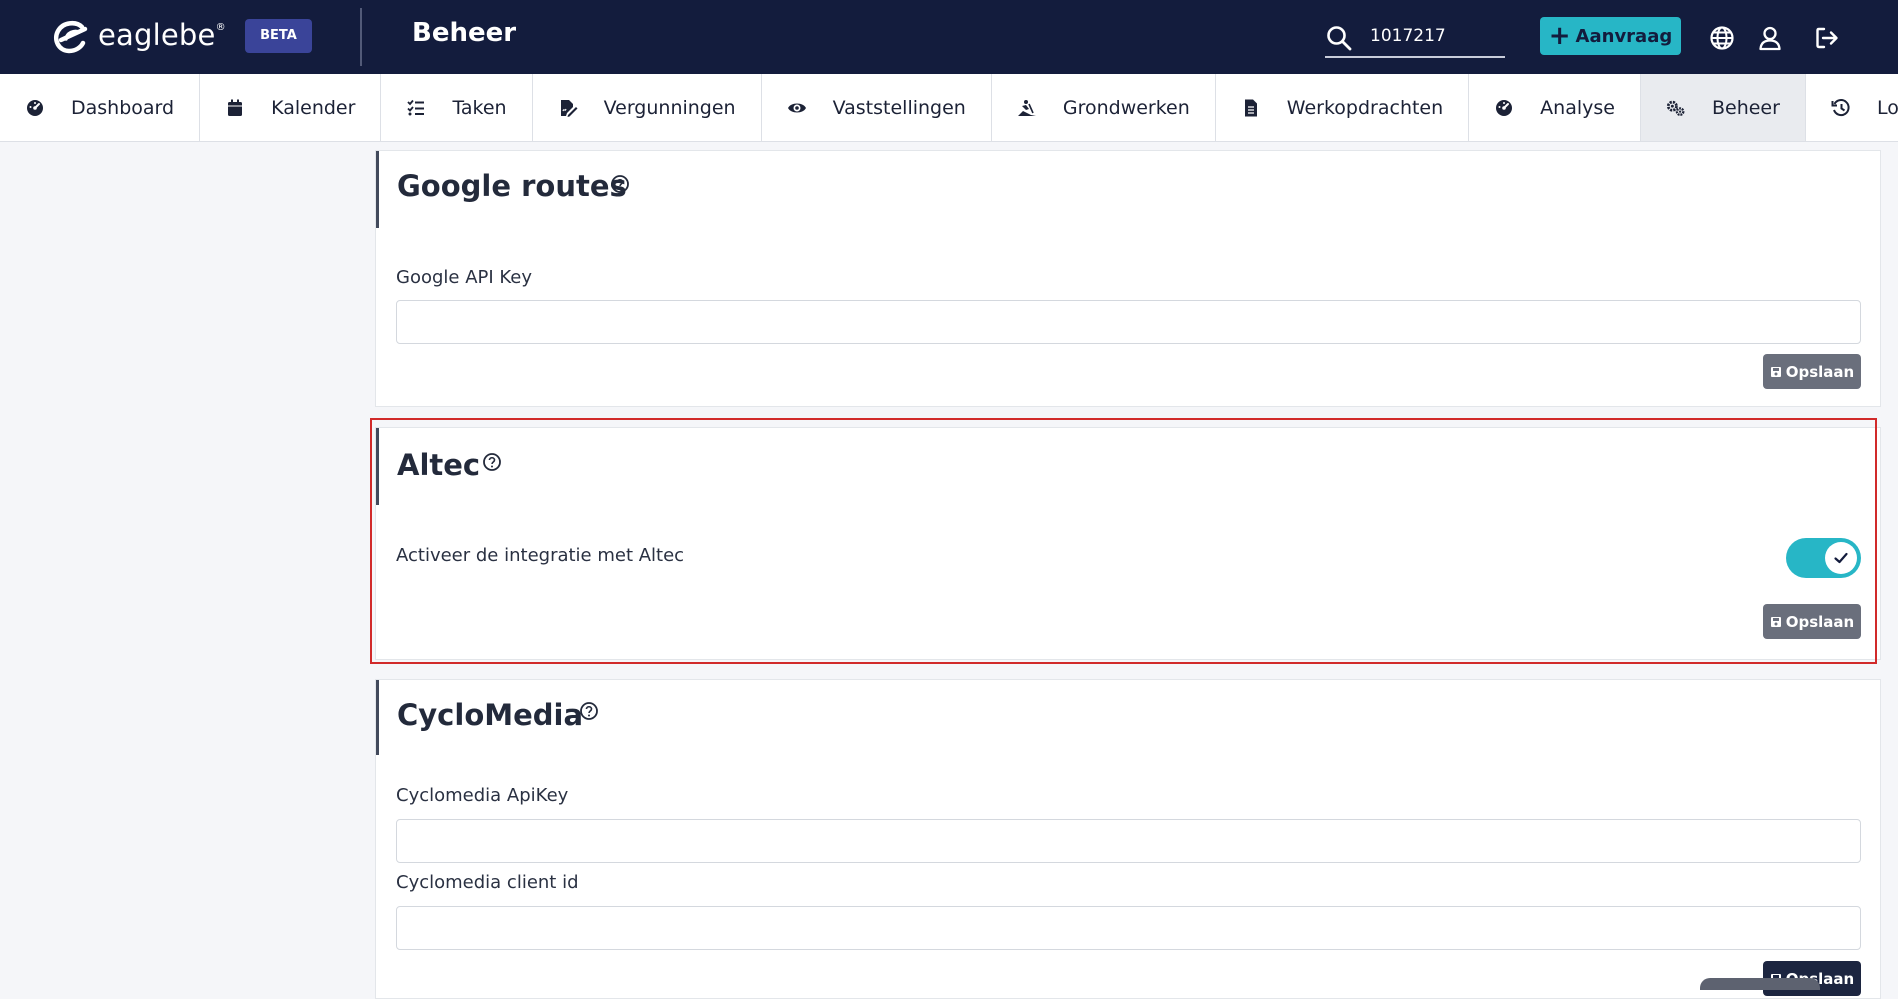  I want to click on altec-save-button: Opslaan, so click(1812, 621).